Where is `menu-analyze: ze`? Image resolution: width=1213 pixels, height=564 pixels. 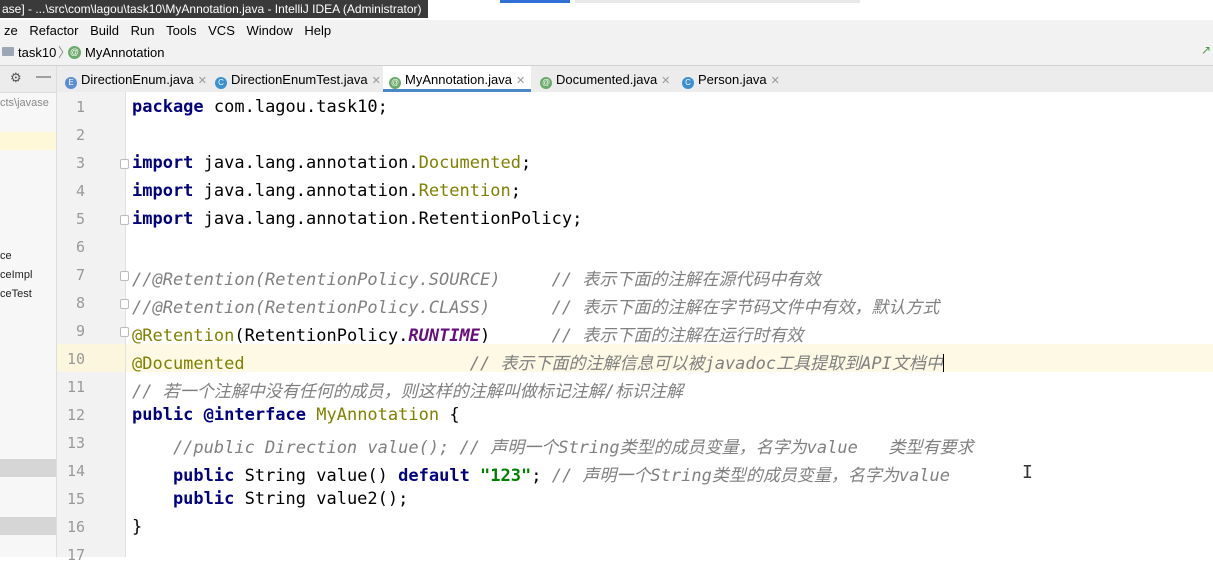 menu-analyze: ze is located at coordinates (11, 30).